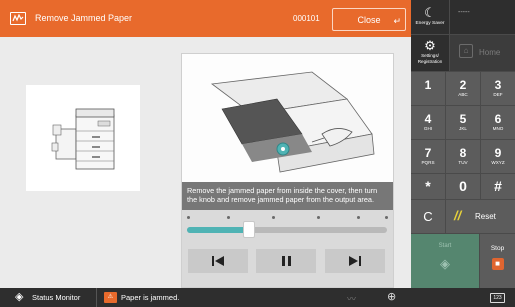 The image size is (515, 307). Describe the element at coordinates (391, 296) in the screenshot. I see `network-icon: ⊕` at that location.